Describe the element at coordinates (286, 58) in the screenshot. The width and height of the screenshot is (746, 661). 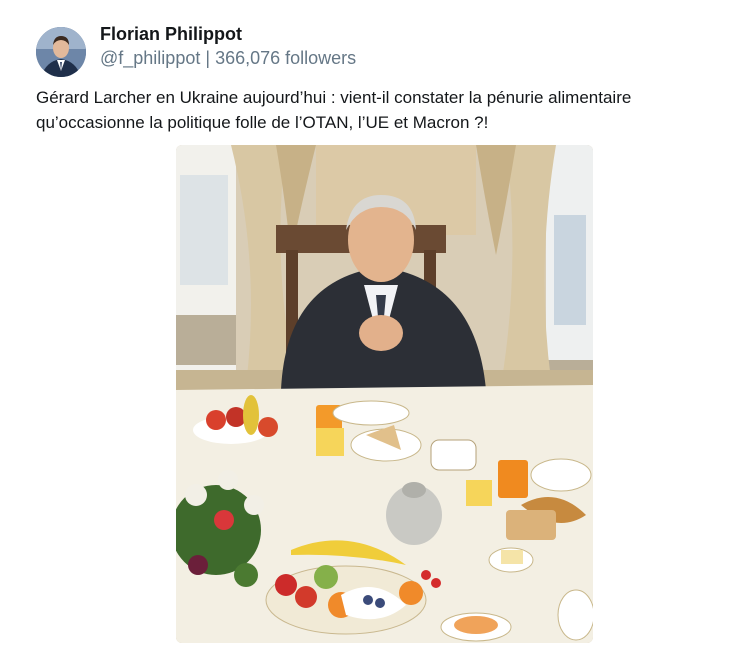
I see `followers-count: 366,076 followers` at that location.